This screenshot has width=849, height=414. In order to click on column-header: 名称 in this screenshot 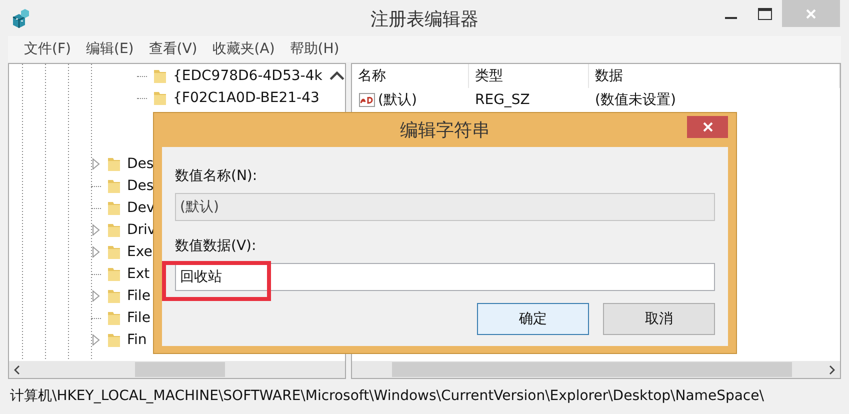, I will do `click(410, 76)`.